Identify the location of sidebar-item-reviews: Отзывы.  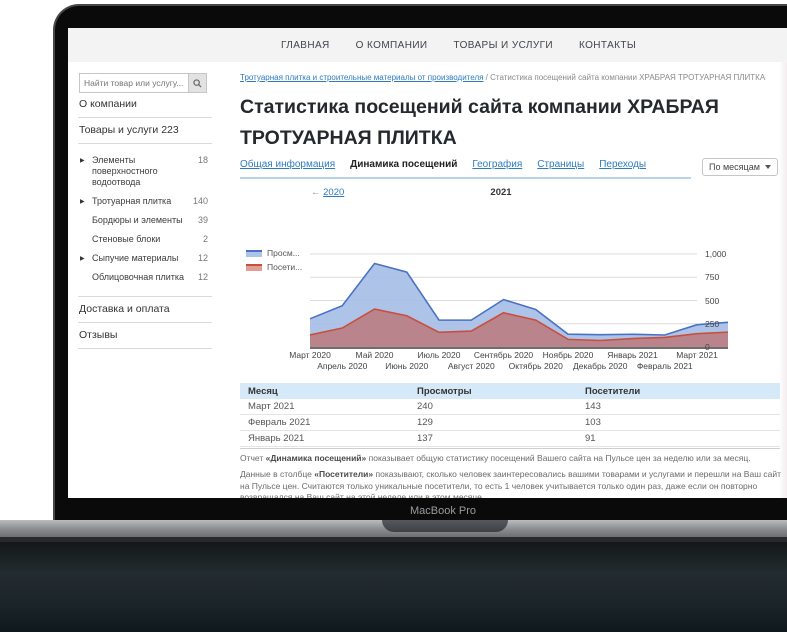
(145, 336).